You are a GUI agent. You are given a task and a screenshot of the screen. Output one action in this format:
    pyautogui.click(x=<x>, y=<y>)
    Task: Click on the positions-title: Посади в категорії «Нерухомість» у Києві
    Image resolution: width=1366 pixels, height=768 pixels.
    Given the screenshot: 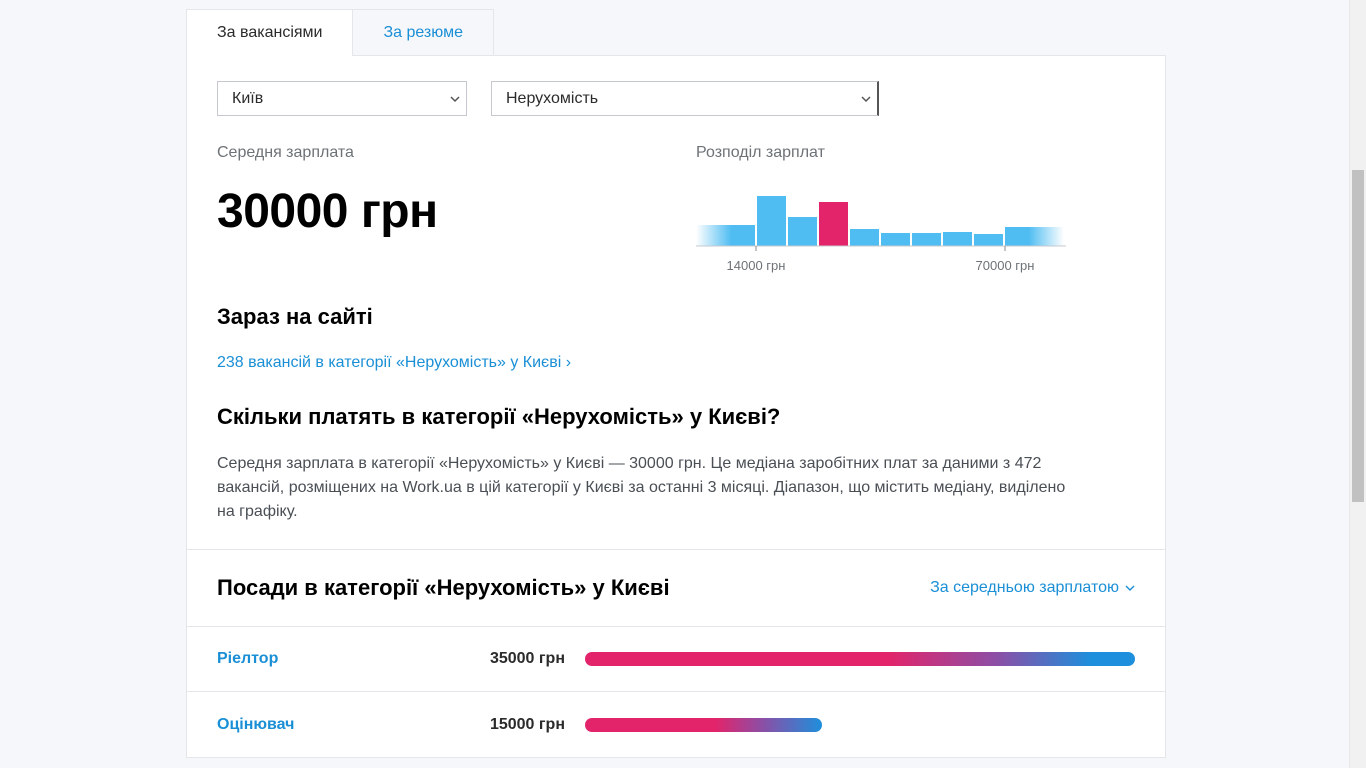 What is the action you would take?
    pyautogui.click(x=443, y=587)
    